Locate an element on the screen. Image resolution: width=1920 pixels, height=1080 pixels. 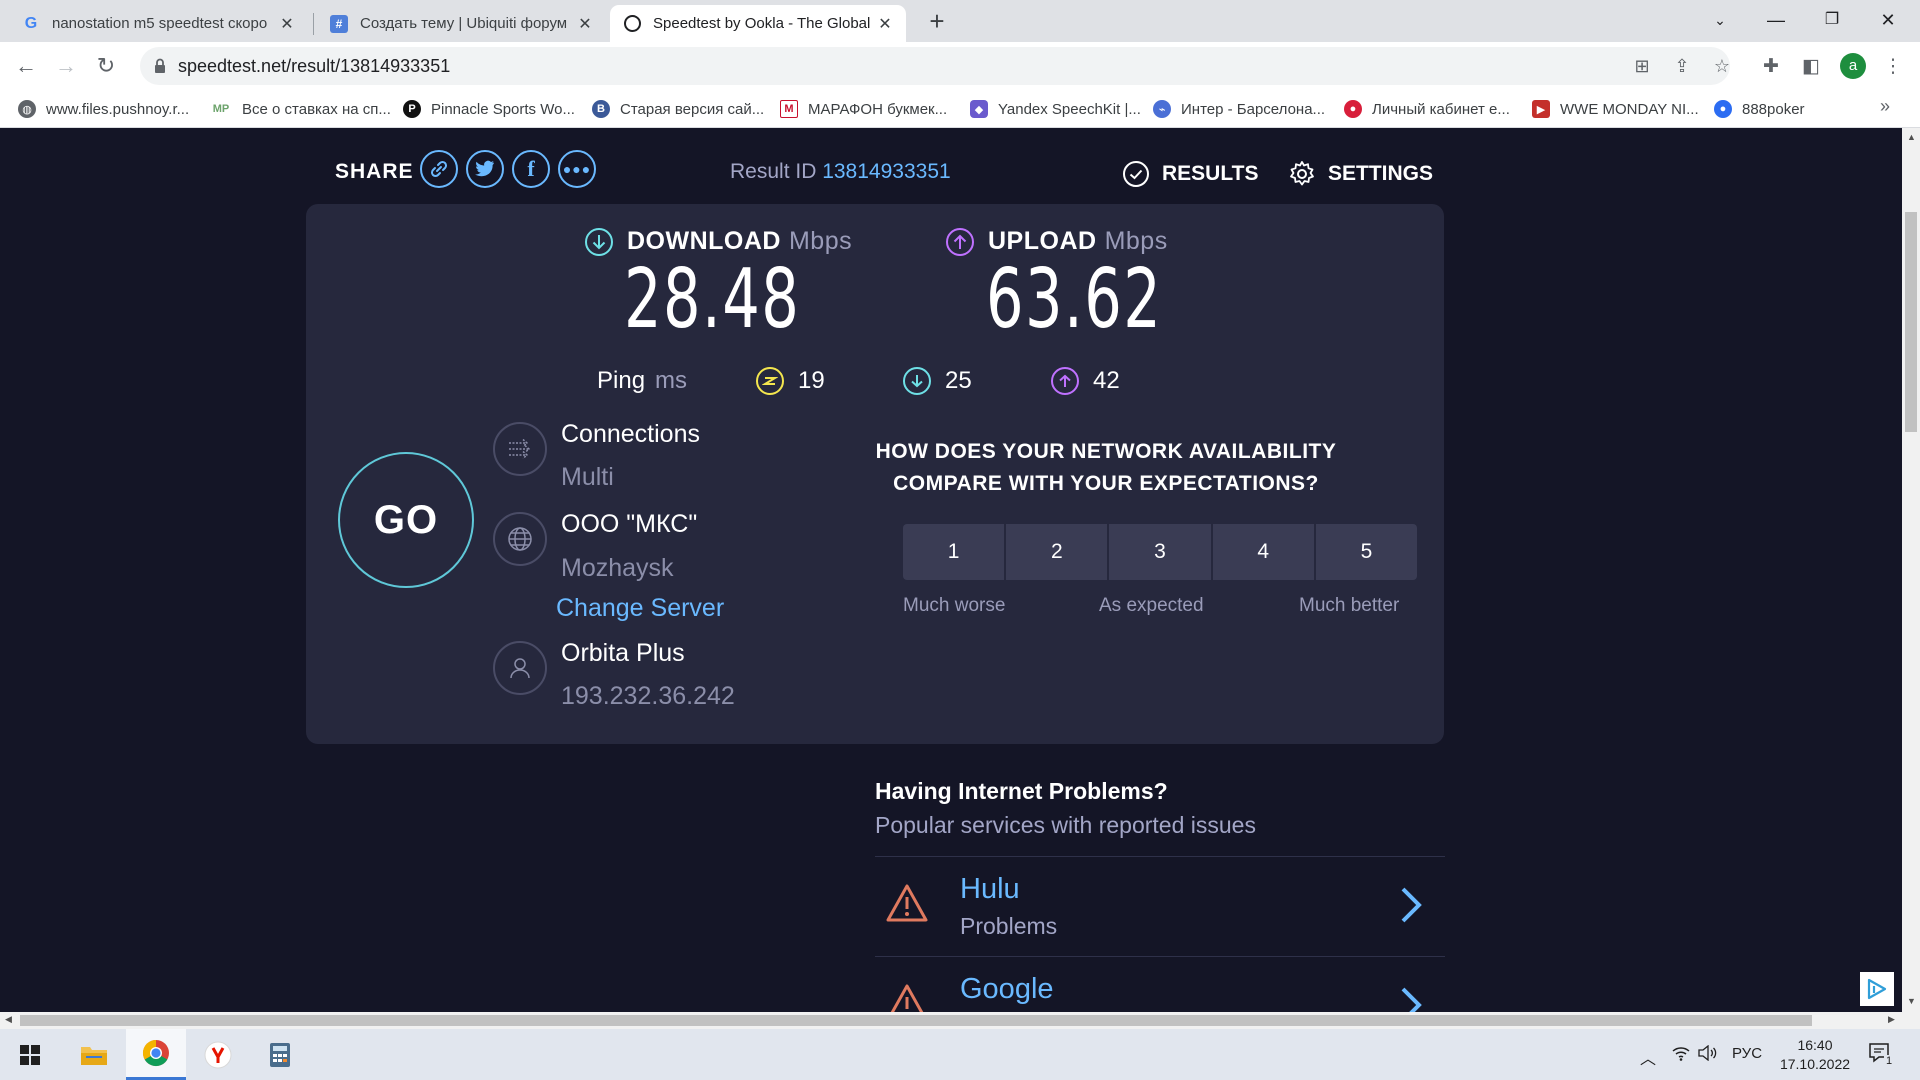
language-indicator: РУС is located at coordinates (1747, 1053).